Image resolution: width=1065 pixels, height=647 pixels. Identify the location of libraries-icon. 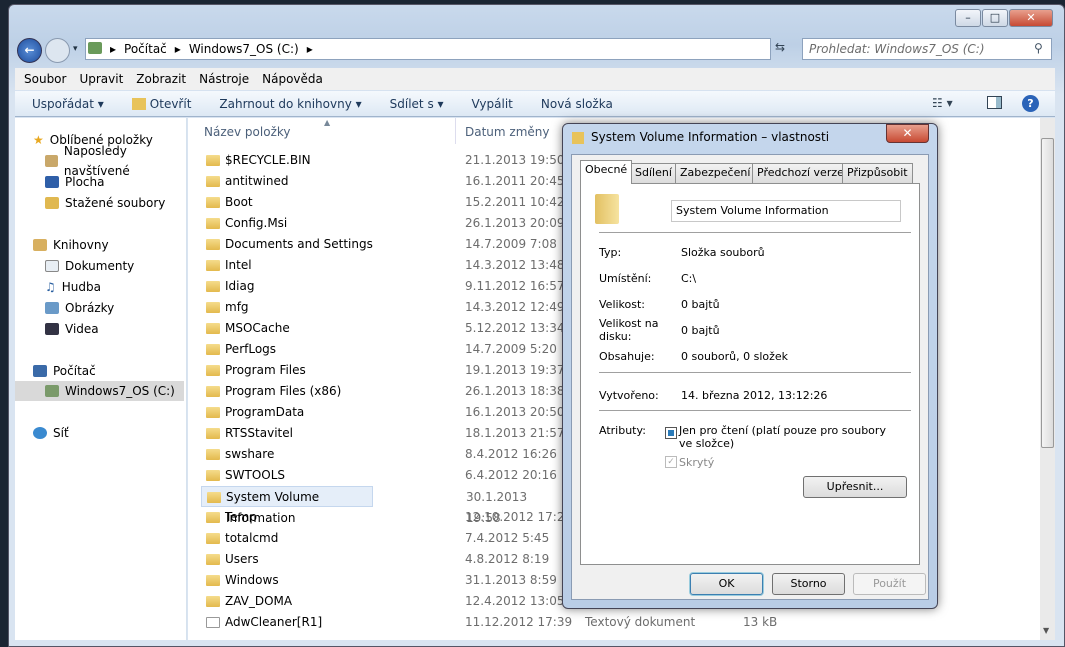
(40, 245).